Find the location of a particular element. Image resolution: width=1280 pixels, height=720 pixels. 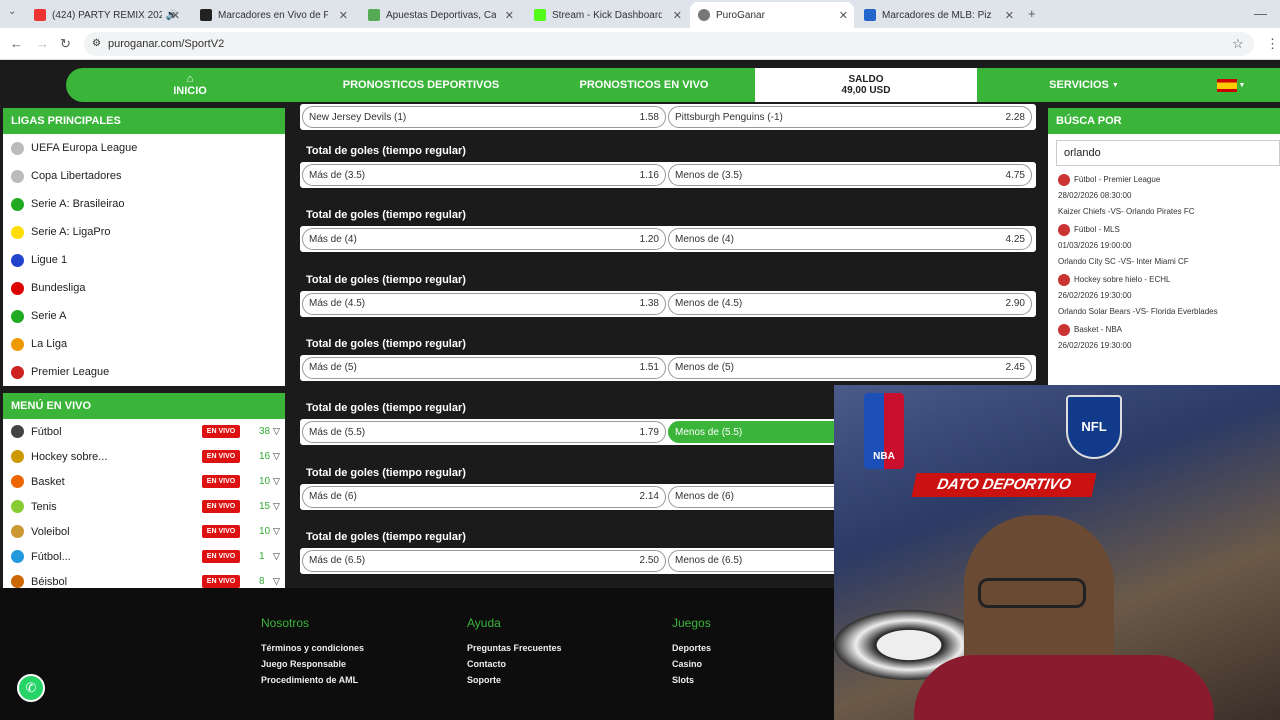

over-option: Más de (4) 1.20 is located at coordinates (484, 239).